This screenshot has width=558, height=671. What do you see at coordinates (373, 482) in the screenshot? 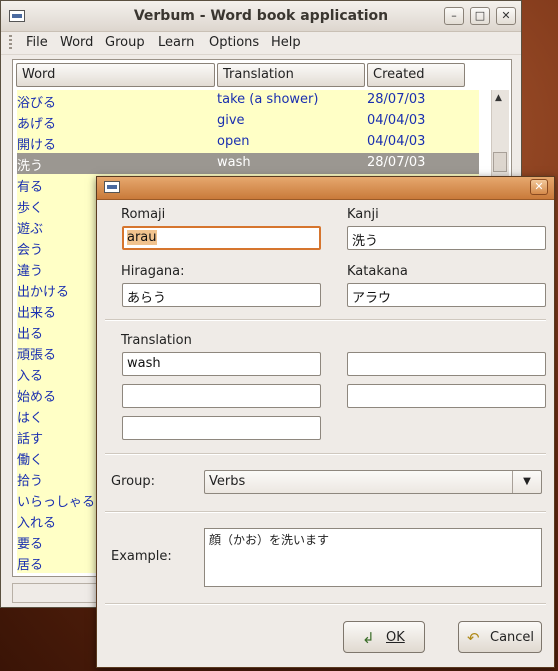
I see `group-select: Verbs ▼` at bounding box center [373, 482].